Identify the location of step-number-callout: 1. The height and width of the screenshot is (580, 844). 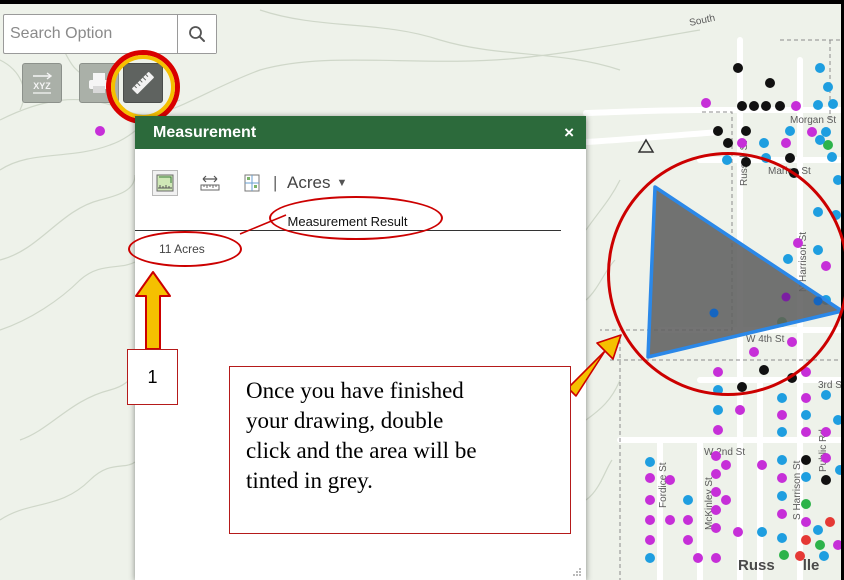
(152, 377).